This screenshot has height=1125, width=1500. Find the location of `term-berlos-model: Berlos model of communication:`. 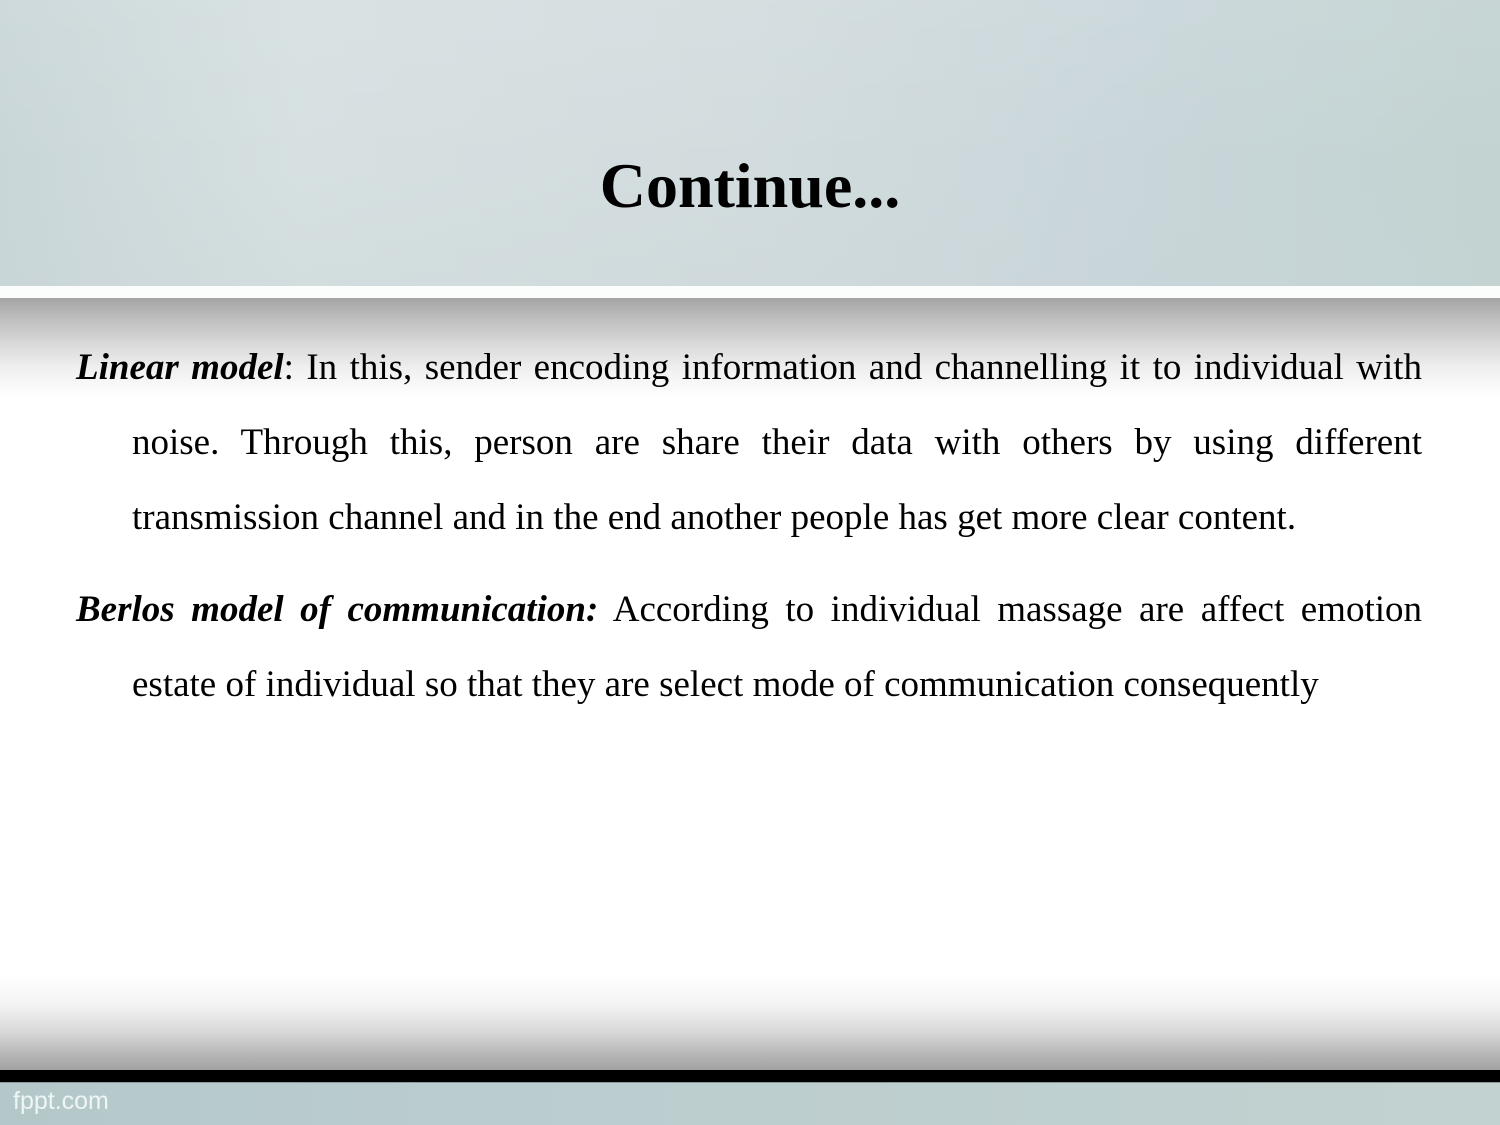

term-berlos-model: Berlos model of communication: is located at coordinates (337, 609).